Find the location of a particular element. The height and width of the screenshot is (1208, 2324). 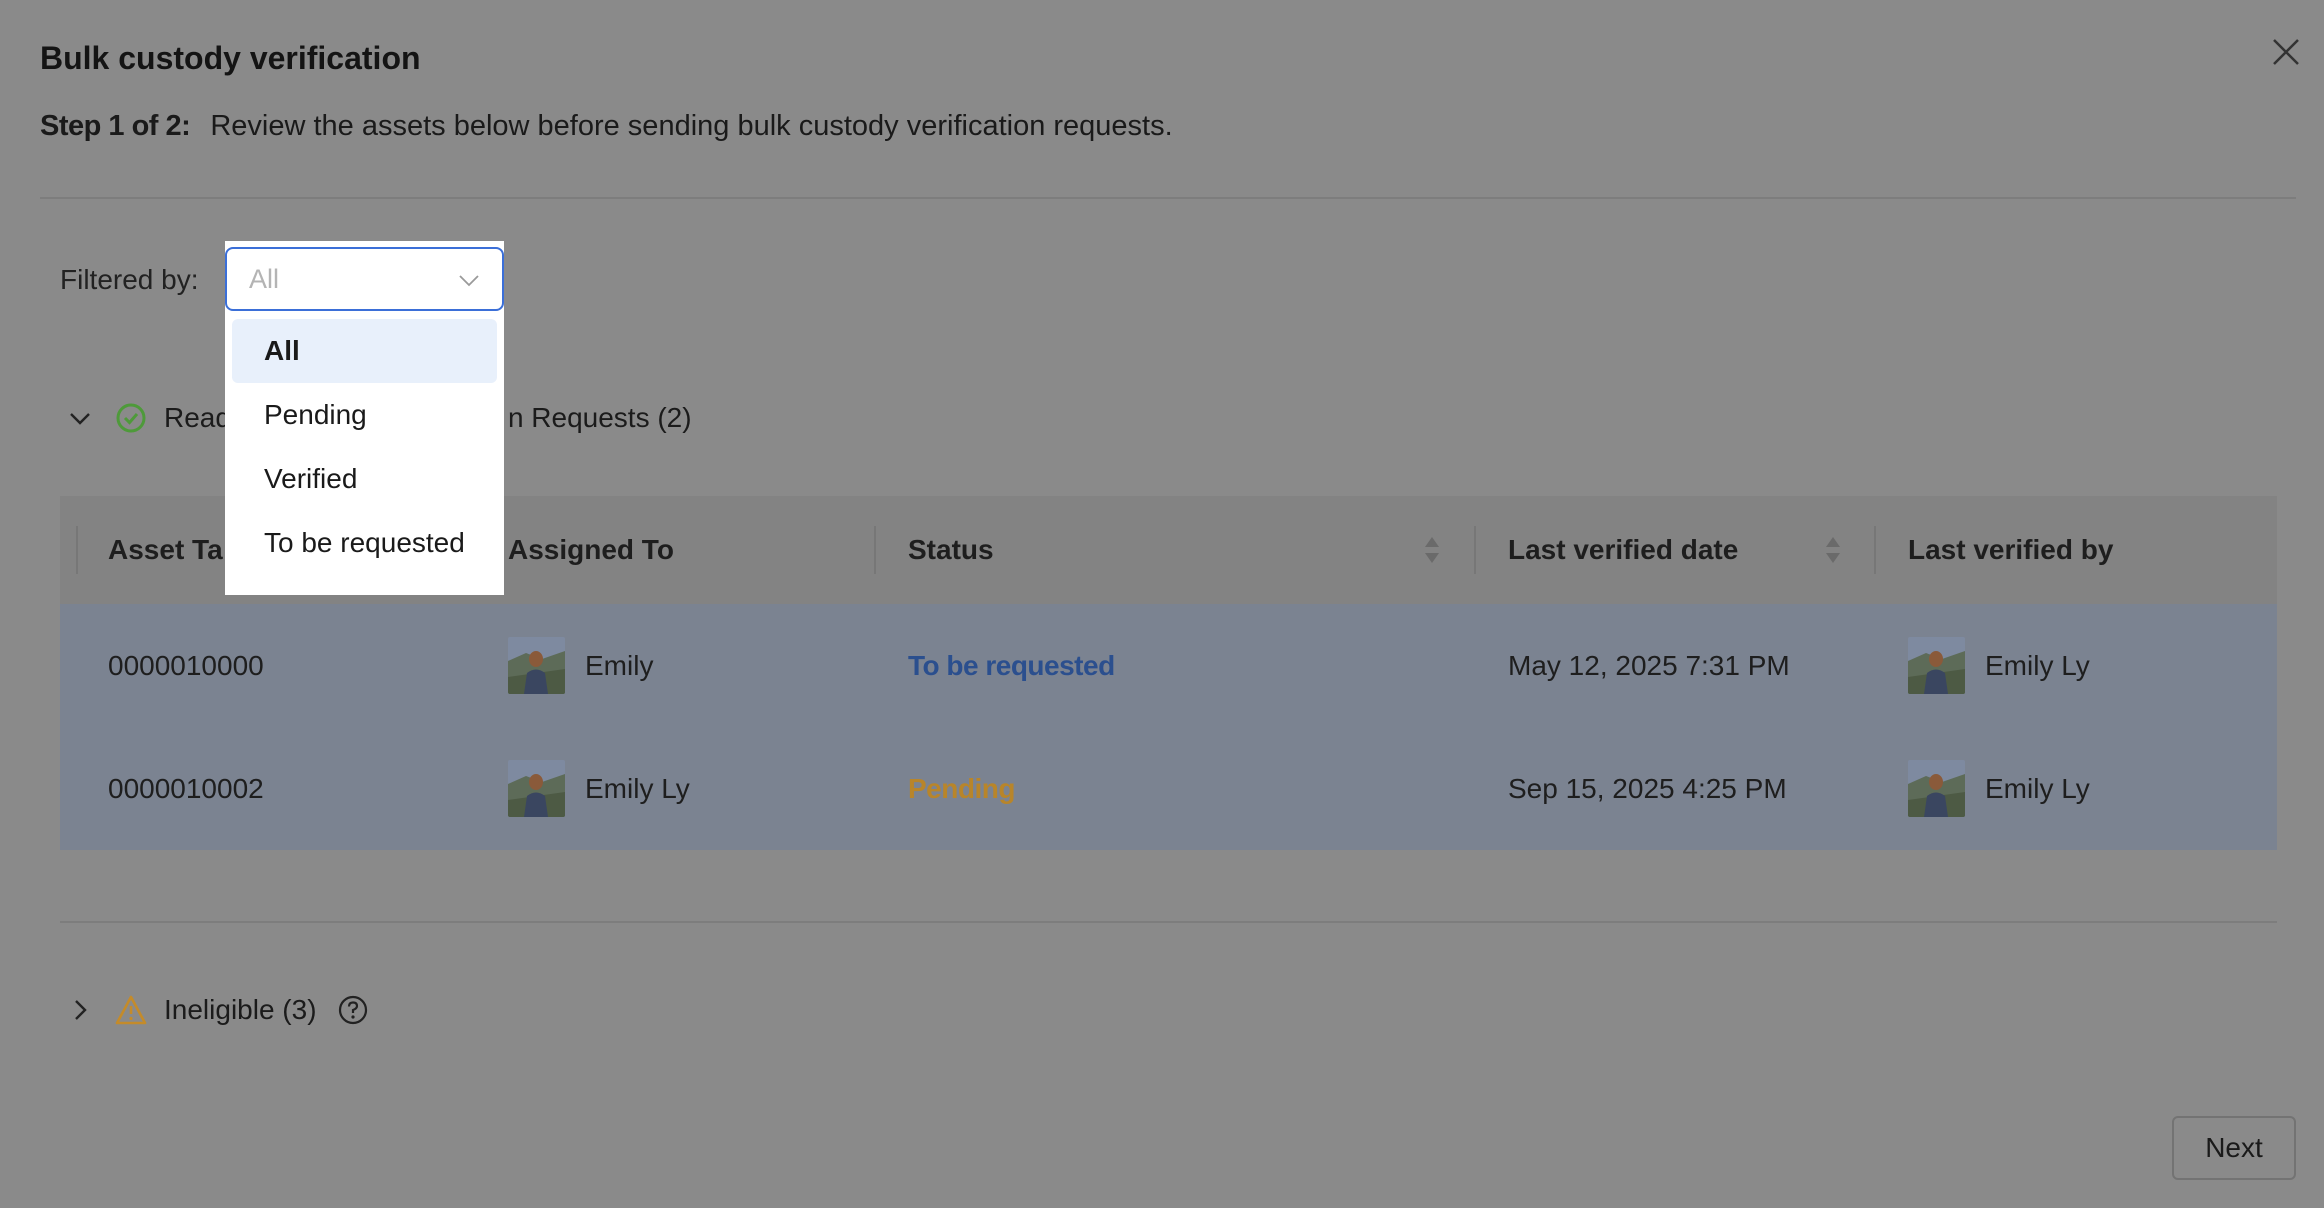

filter-option-verified: Verified is located at coordinates (364, 479).